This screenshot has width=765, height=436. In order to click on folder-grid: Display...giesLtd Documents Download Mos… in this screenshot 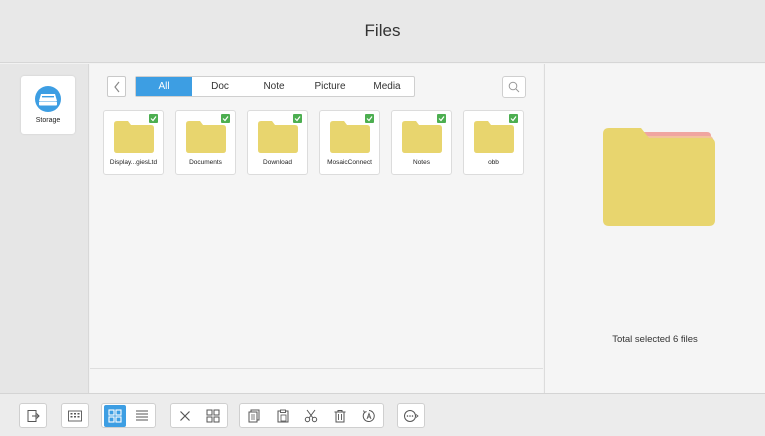, I will do `click(313, 142)`.